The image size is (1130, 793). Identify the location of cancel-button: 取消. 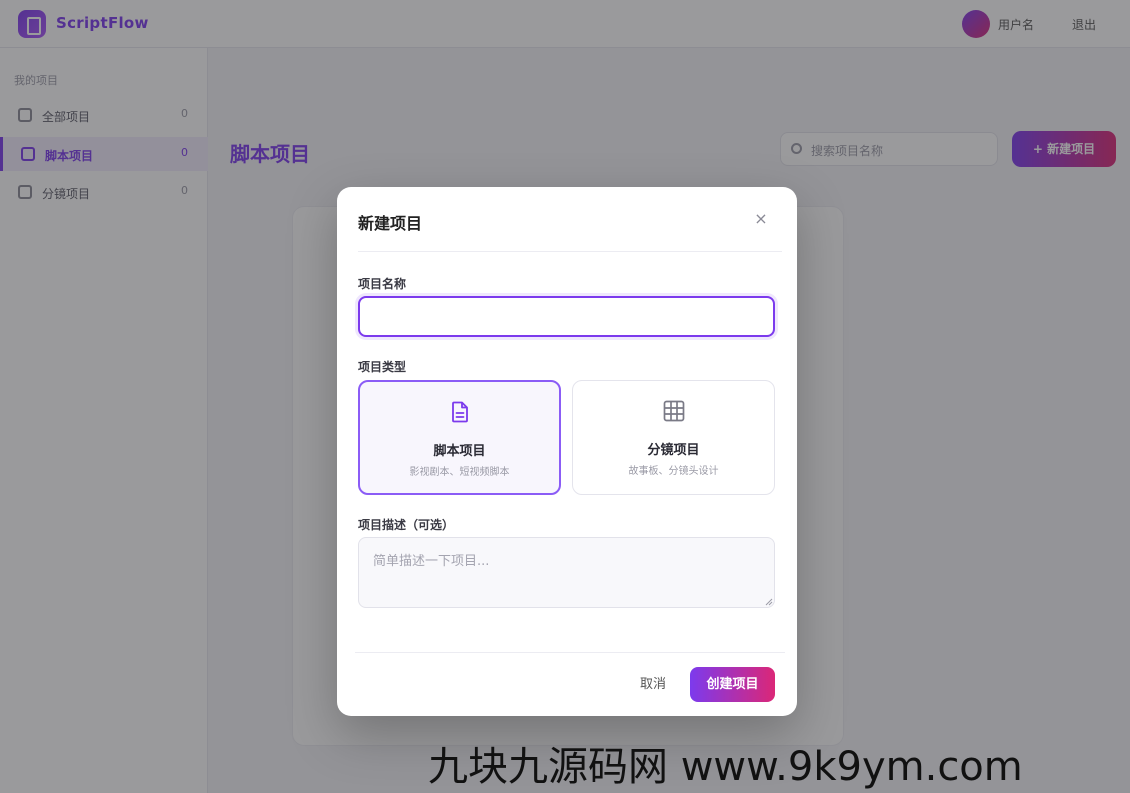
(653, 685).